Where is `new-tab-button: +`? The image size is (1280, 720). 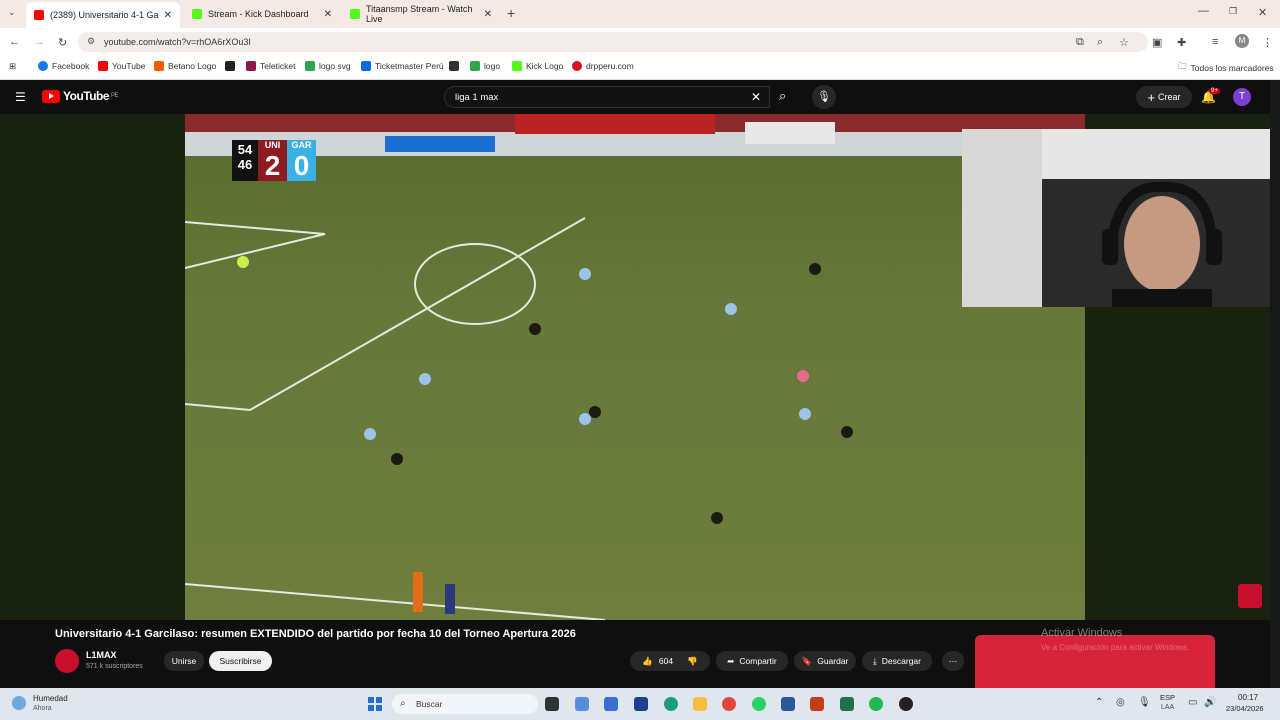
new-tab-button: + is located at coordinates (511, 13).